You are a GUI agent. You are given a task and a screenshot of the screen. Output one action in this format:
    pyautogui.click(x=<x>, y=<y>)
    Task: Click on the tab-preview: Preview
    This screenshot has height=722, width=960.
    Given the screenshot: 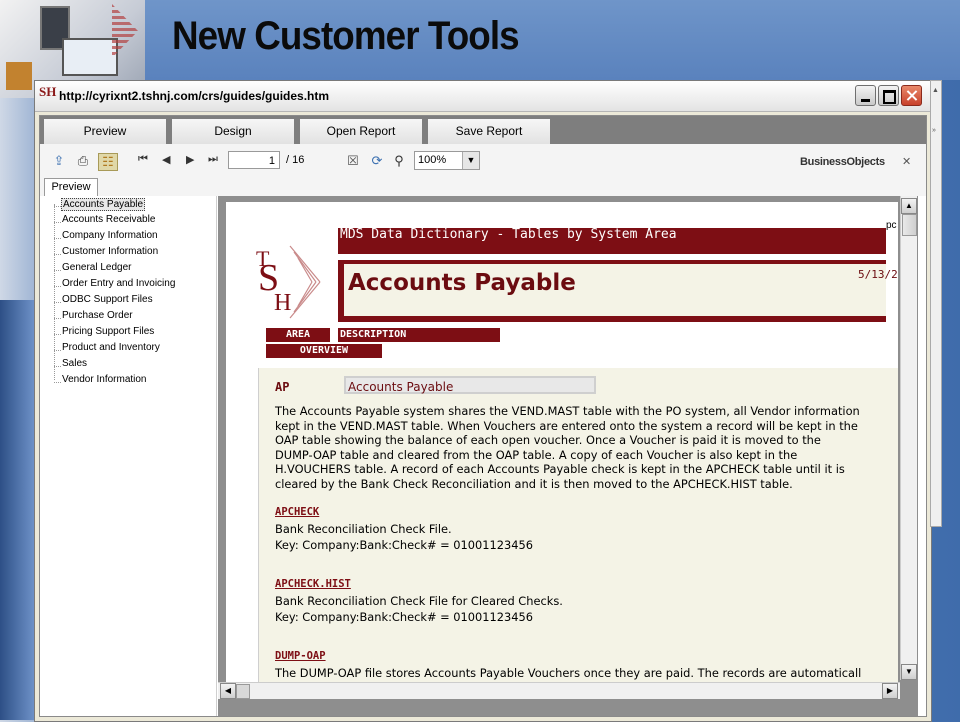 What is the action you would take?
    pyautogui.click(x=105, y=131)
    